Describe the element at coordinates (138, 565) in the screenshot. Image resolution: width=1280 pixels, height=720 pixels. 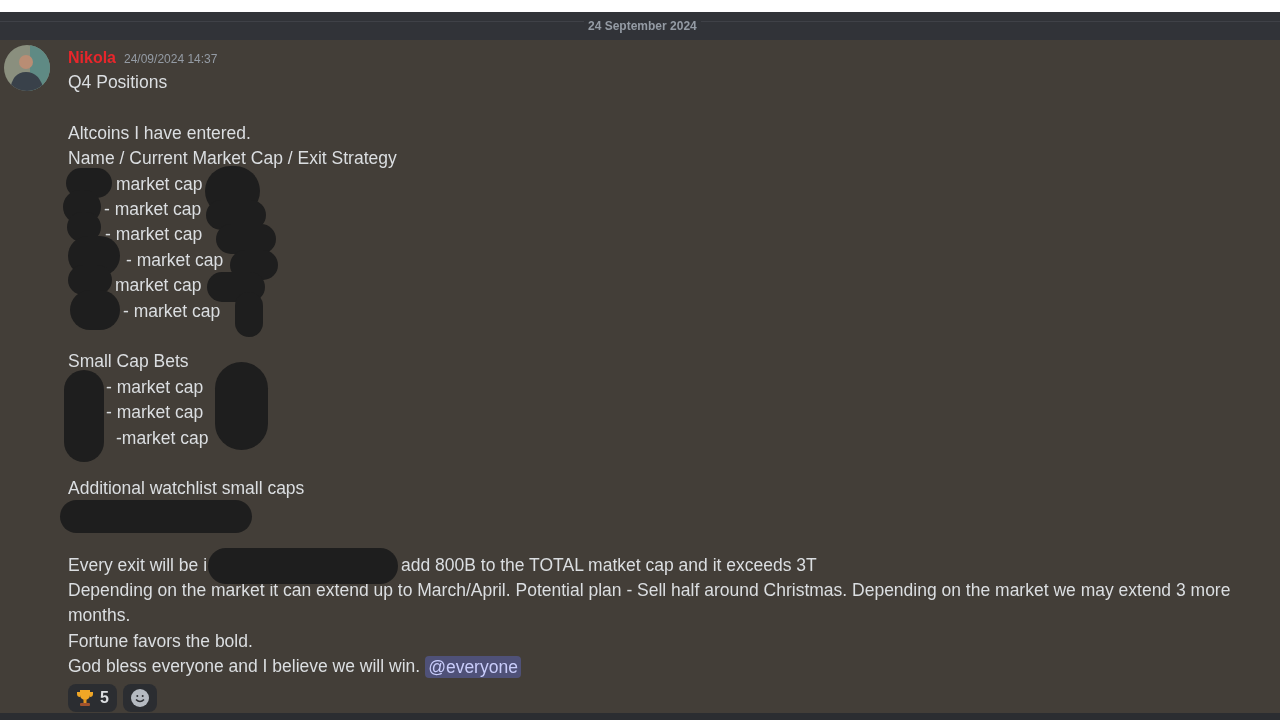
I see `message-text: Every exit will be i` at that location.